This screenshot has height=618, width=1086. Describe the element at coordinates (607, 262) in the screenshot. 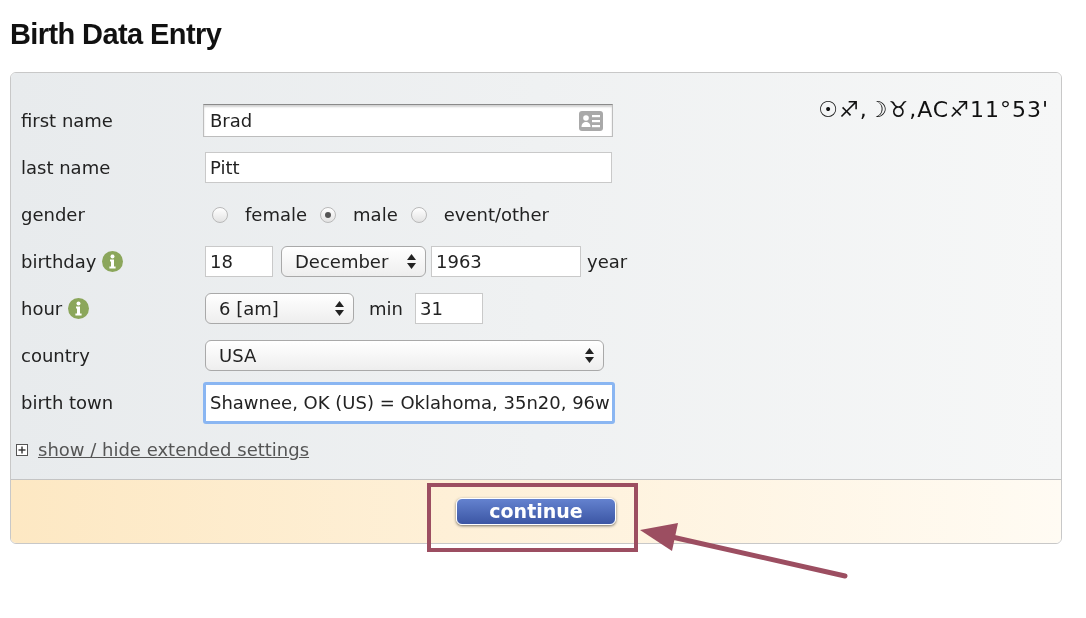

I see `year-label: year` at that location.